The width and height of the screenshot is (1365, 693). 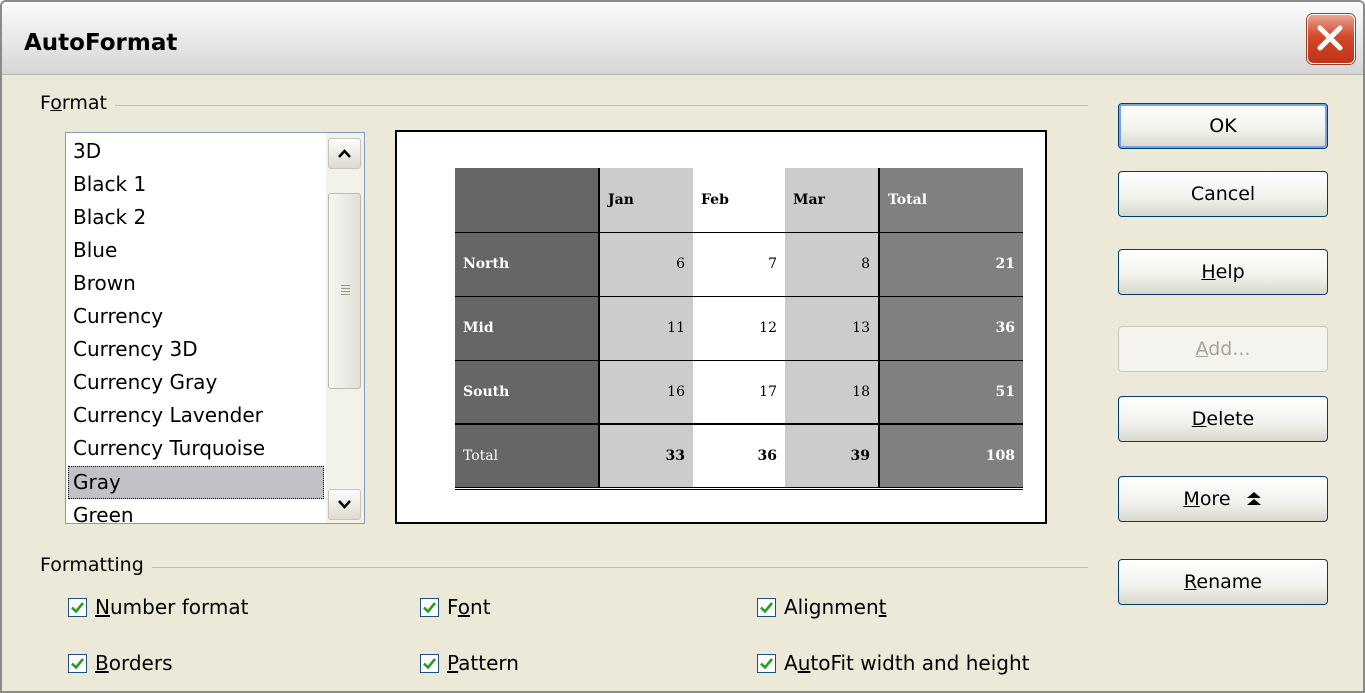 What do you see at coordinates (645, 456) in the screenshot?
I see `preview-cell: 33` at bounding box center [645, 456].